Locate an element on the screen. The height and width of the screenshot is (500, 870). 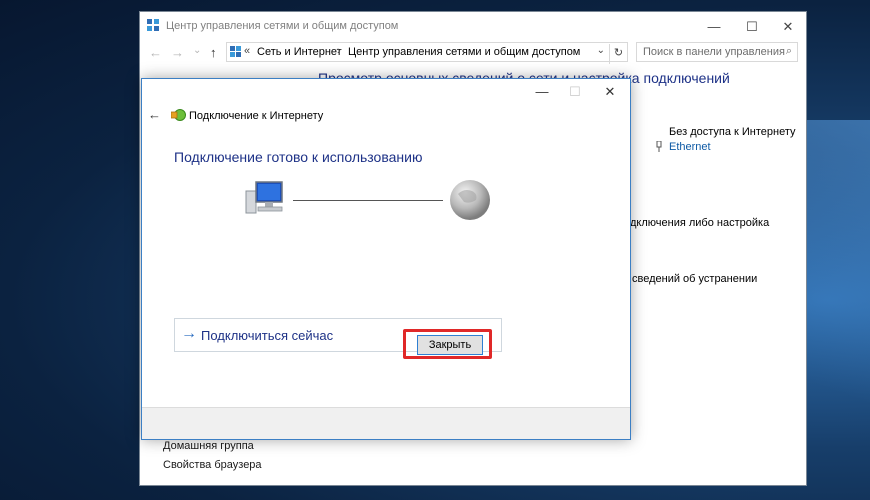
dialog-title: Подключение к Интернету is located at coordinates (256, 116).